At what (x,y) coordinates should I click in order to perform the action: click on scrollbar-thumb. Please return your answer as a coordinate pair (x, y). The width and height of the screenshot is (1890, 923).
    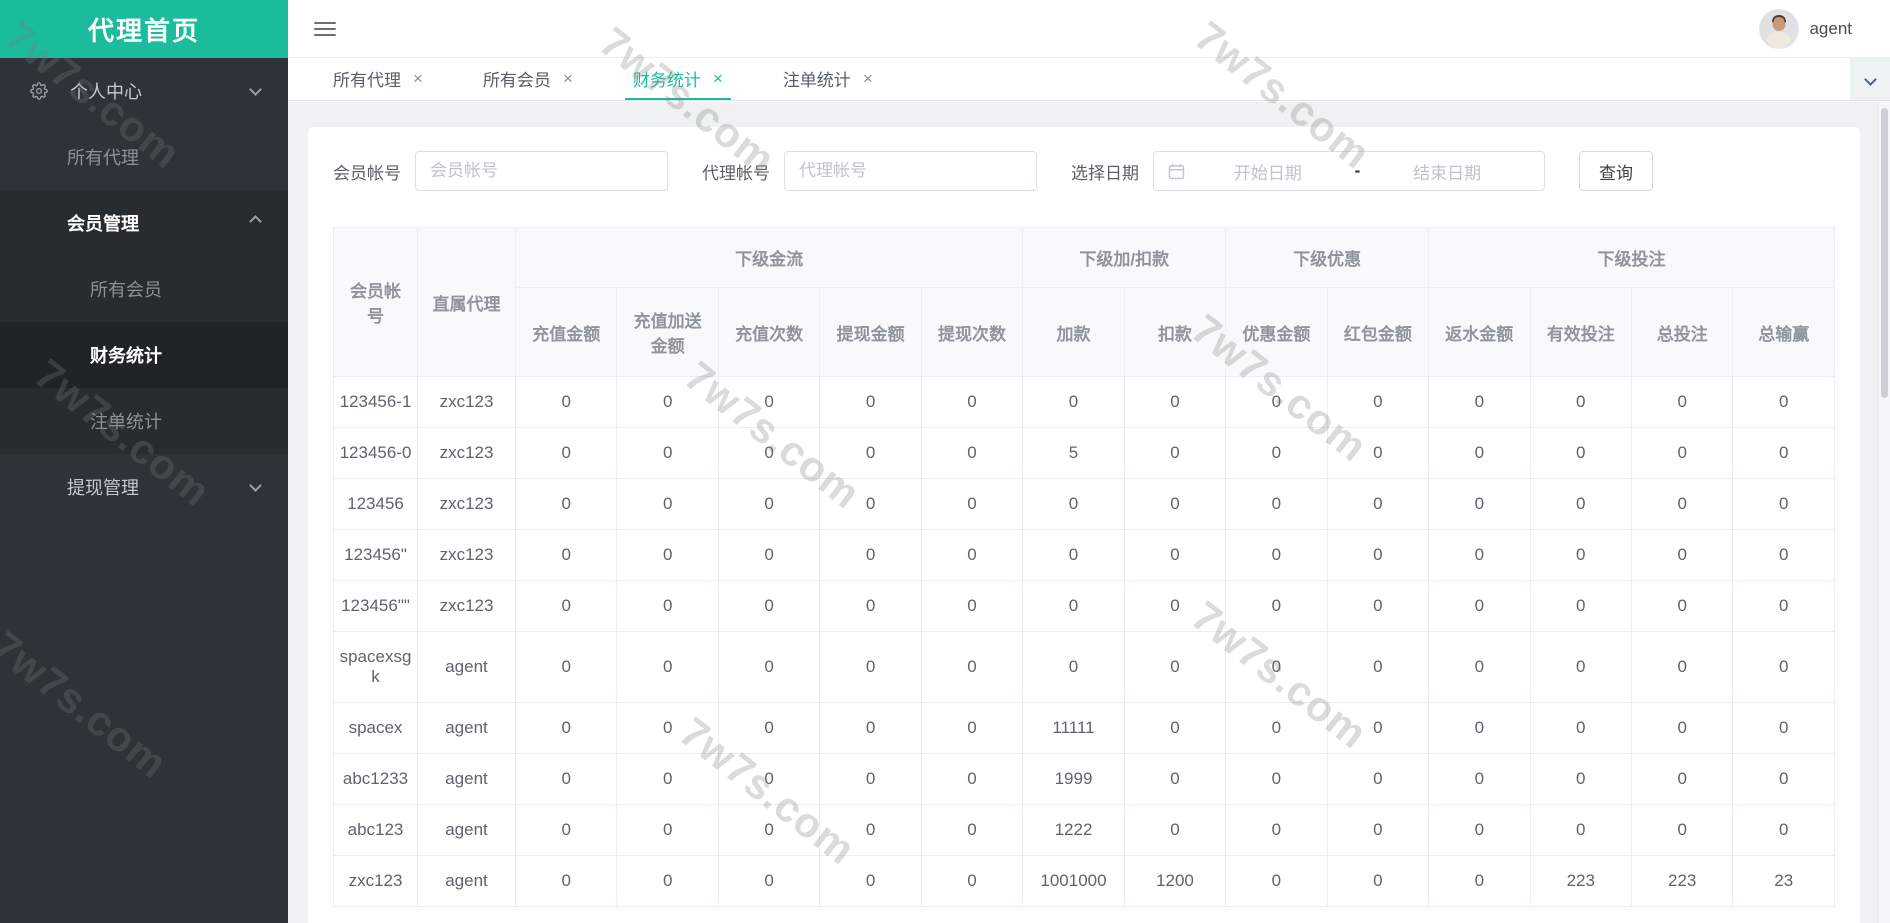
    Looking at the image, I should click on (1884, 253).